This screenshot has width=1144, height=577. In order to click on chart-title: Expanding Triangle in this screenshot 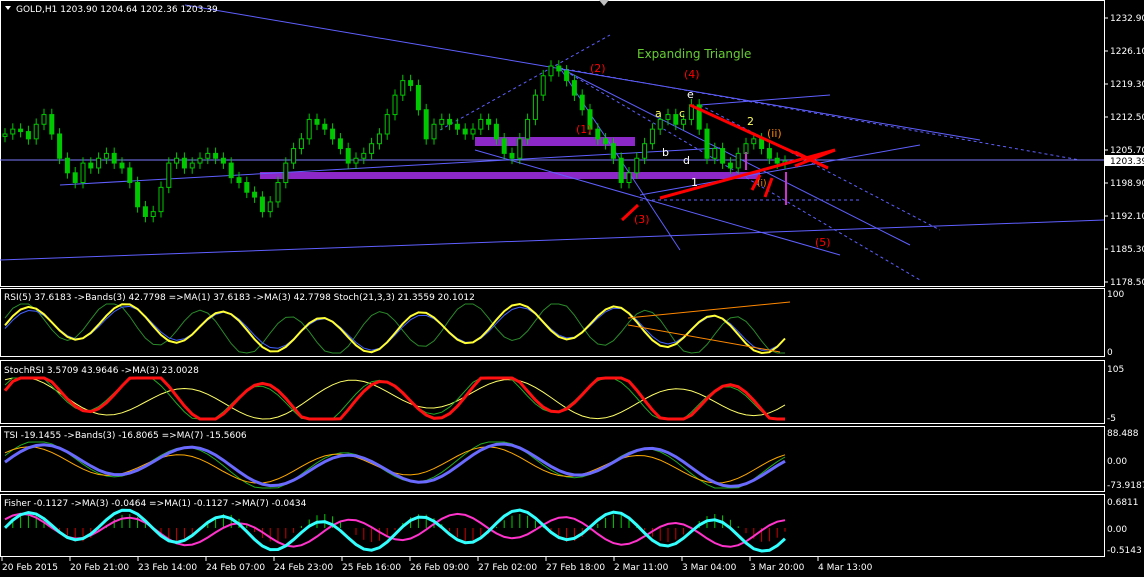, I will do `click(694, 54)`.